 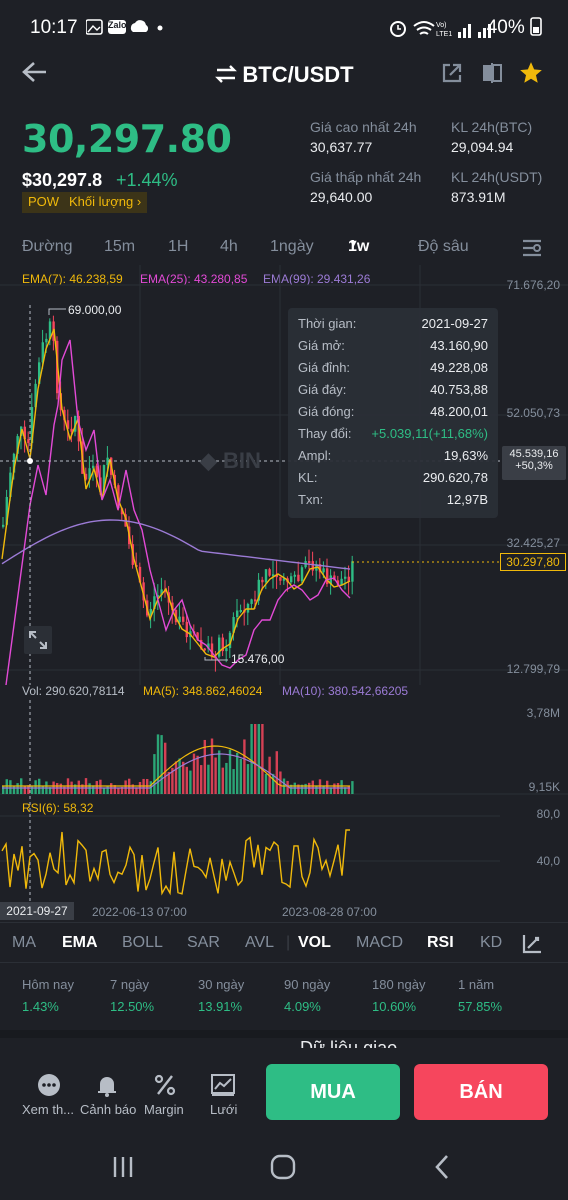 I want to click on chart-settings-button, so click(x=532, y=250).